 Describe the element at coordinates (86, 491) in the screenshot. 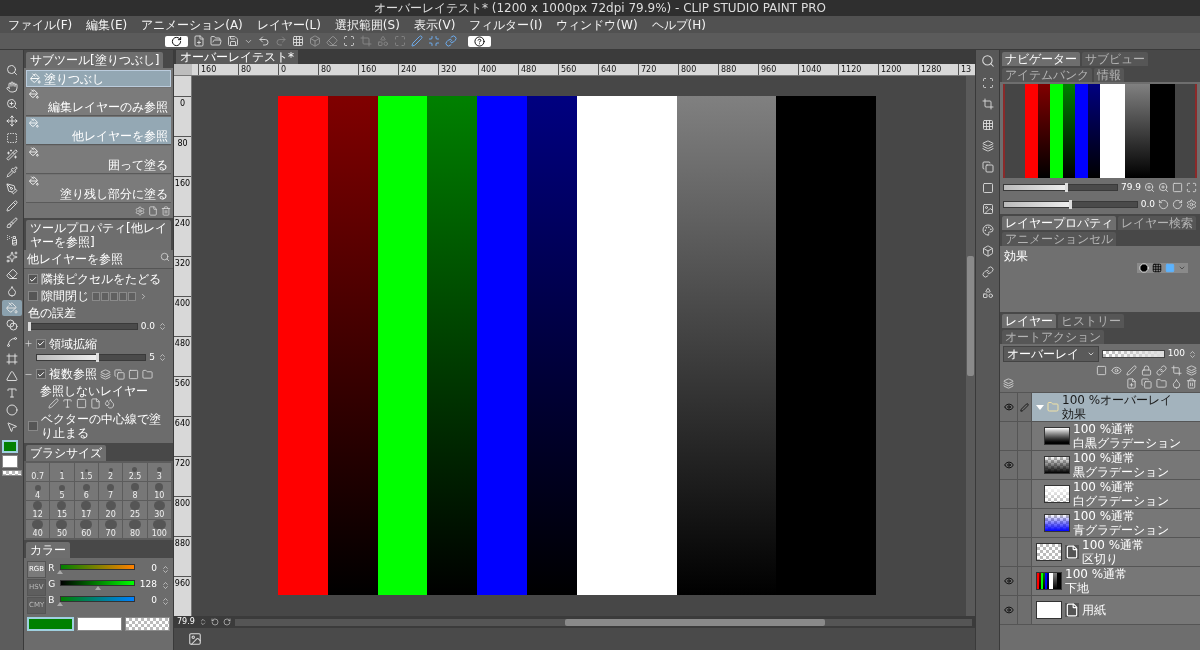

I see `brush-size-cell: 6` at that location.